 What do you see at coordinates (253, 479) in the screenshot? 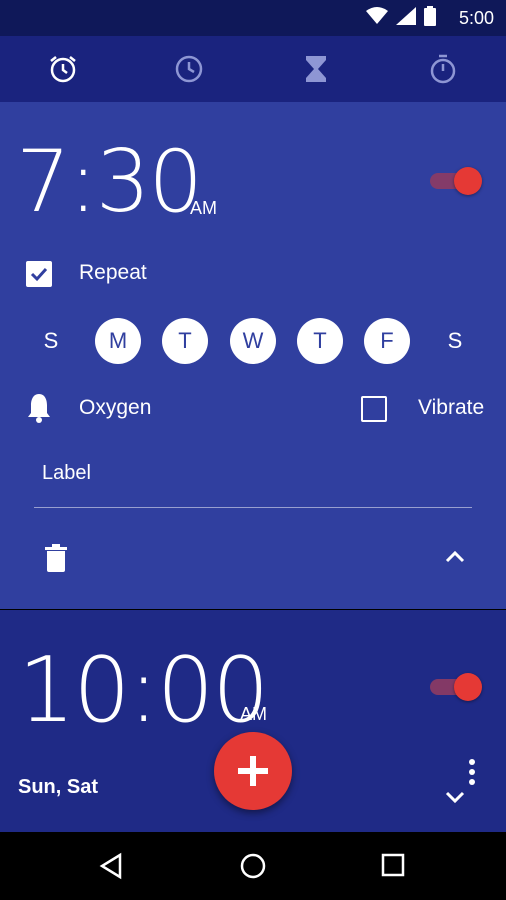
I see `label-field: Label` at bounding box center [253, 479].